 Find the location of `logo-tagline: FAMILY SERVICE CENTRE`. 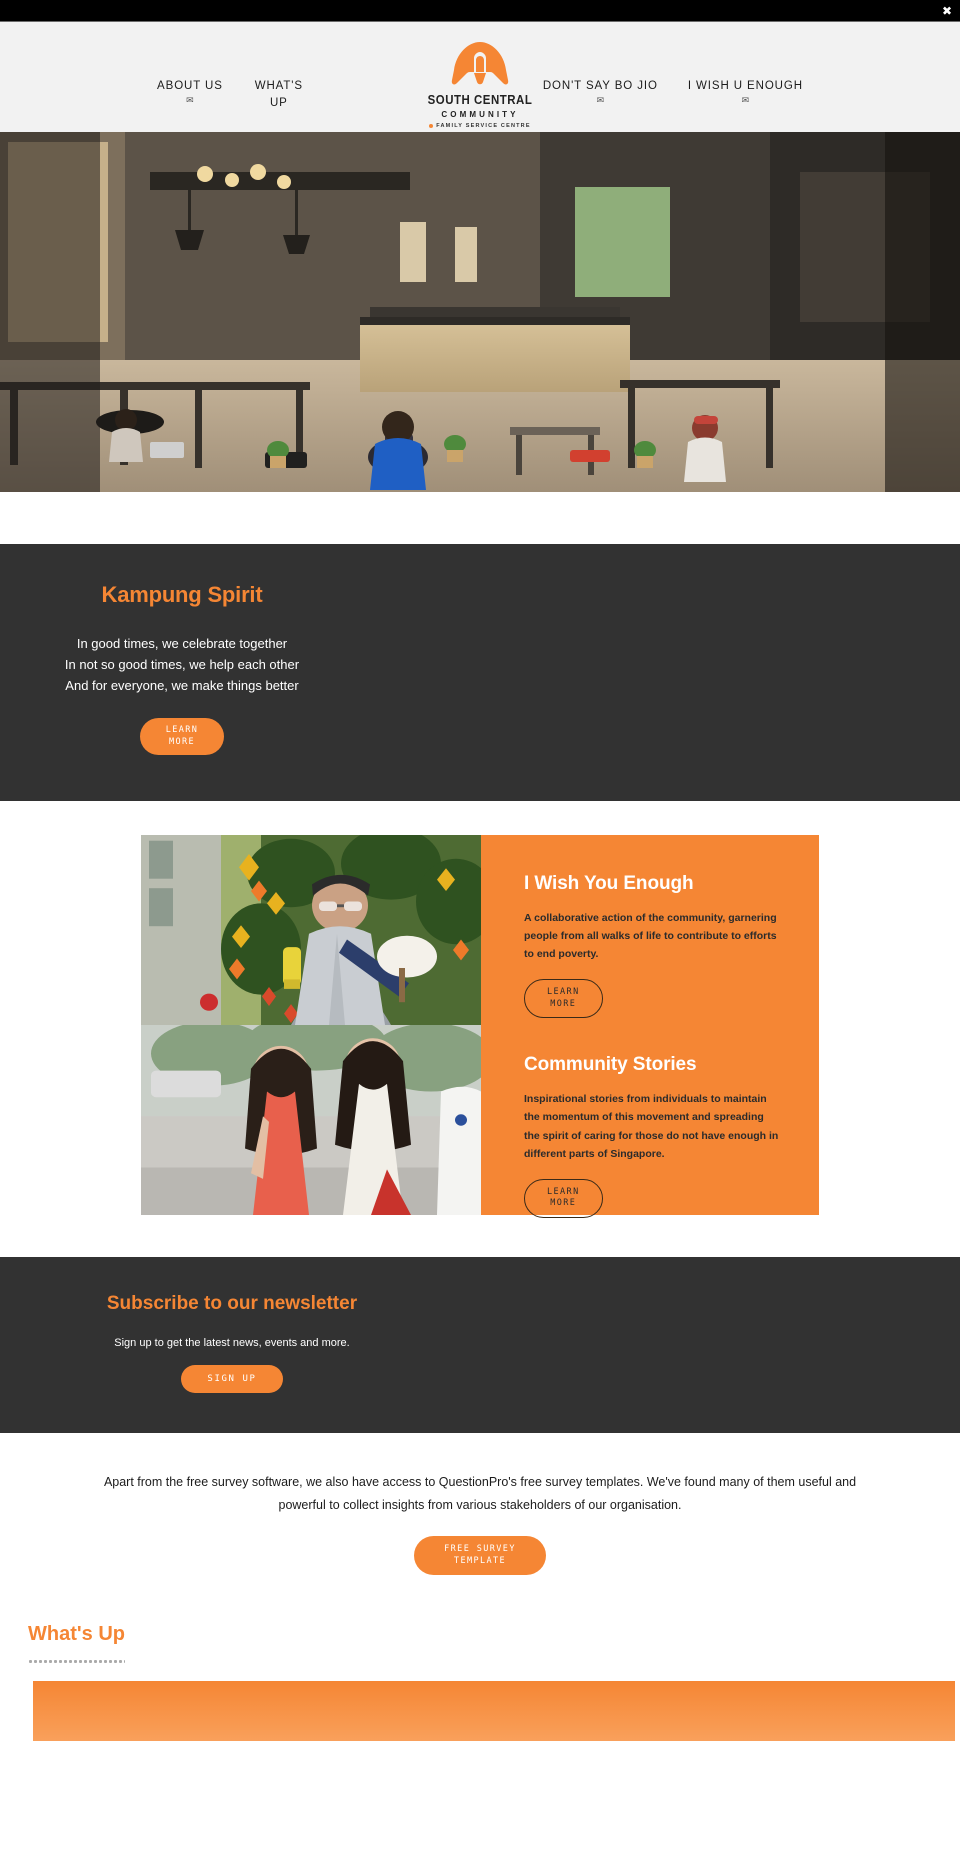

logo-tagline: FAMILY SERVICE CENTRE is located at coordinates (480, 126).